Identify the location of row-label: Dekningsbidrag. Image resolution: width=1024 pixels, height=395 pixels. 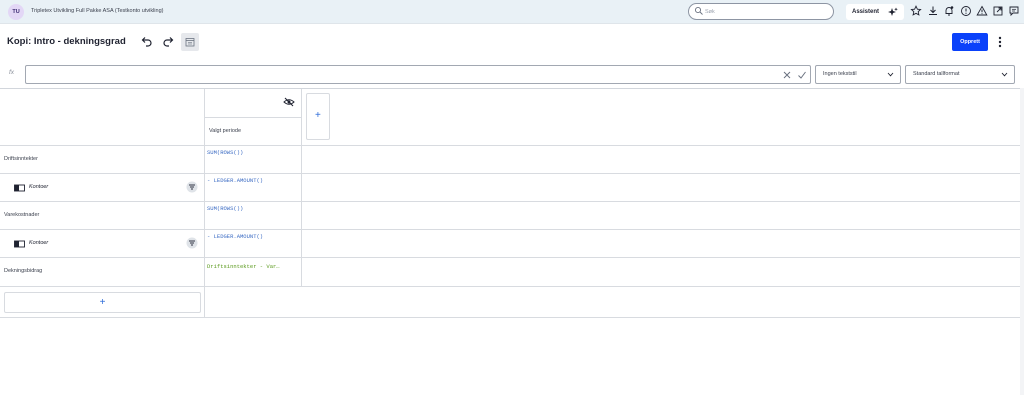
(23, 271).